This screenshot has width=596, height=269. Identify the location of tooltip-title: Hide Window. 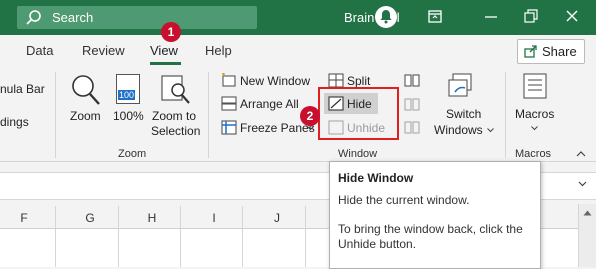
(376, 178).